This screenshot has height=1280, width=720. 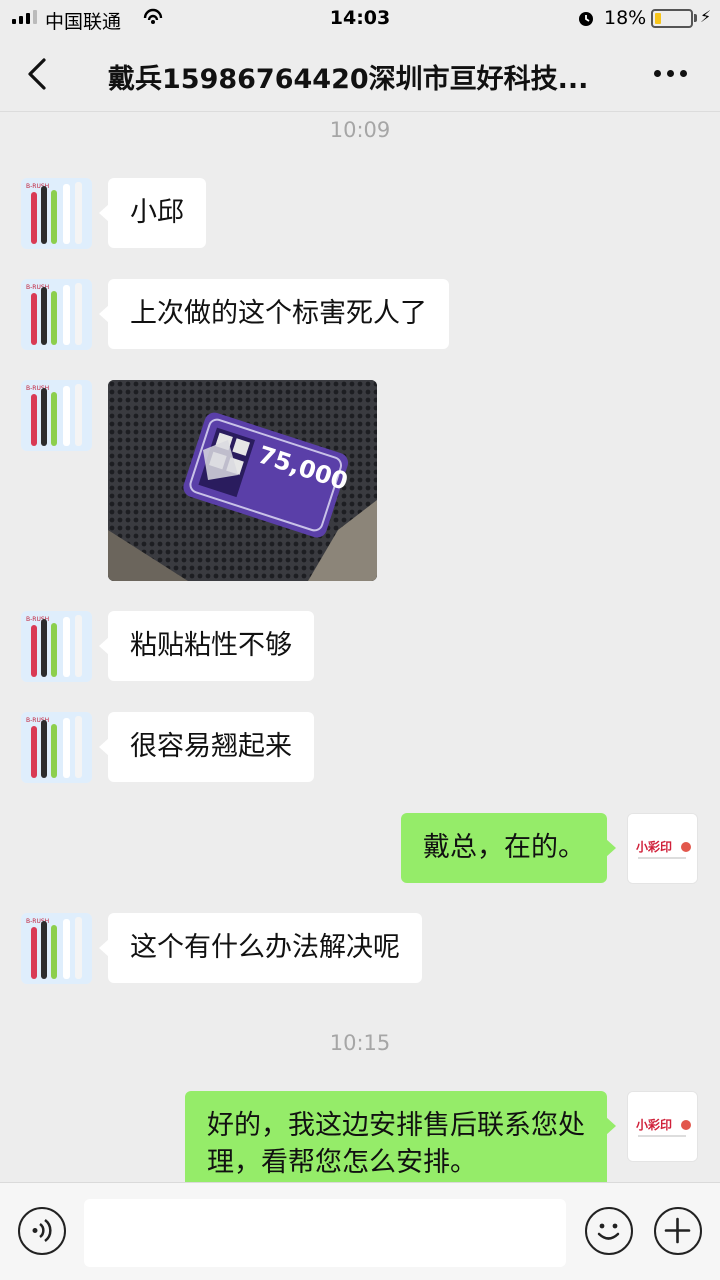 What do you see at coordinates (586, 19) in the screenshot?
I see `alarm-icon` at bounding box center [586, 19].